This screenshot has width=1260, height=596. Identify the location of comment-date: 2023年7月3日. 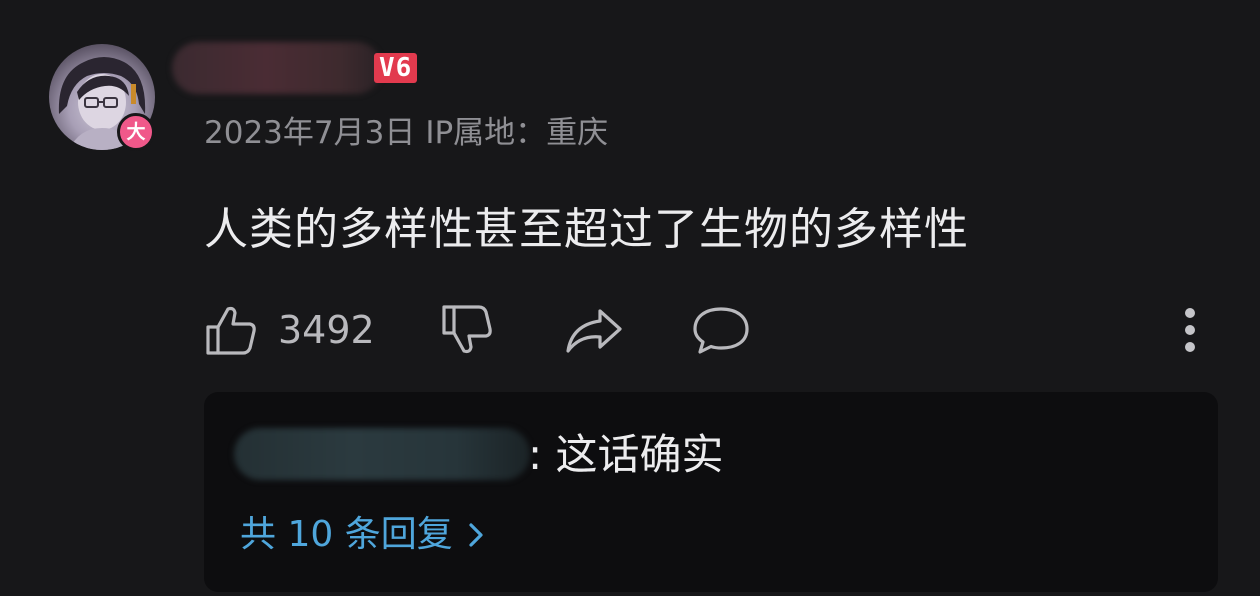
(310, 133).